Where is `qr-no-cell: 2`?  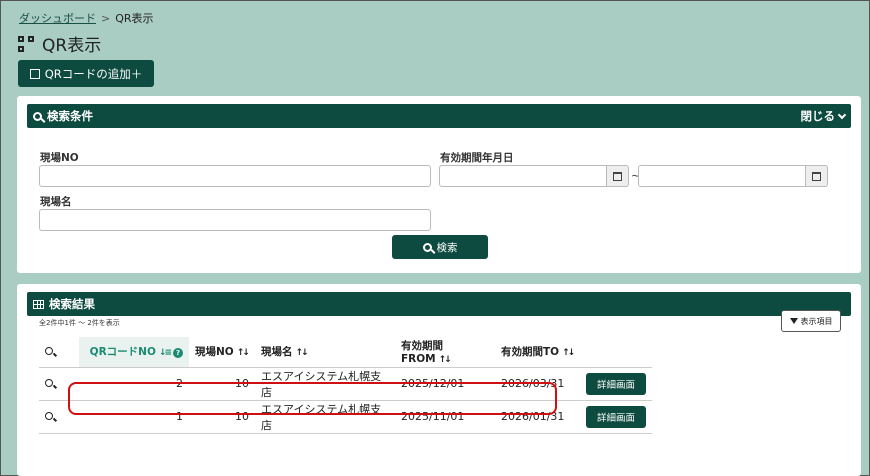 qr-no-cell: 2 is located at coordinates (134, 383).